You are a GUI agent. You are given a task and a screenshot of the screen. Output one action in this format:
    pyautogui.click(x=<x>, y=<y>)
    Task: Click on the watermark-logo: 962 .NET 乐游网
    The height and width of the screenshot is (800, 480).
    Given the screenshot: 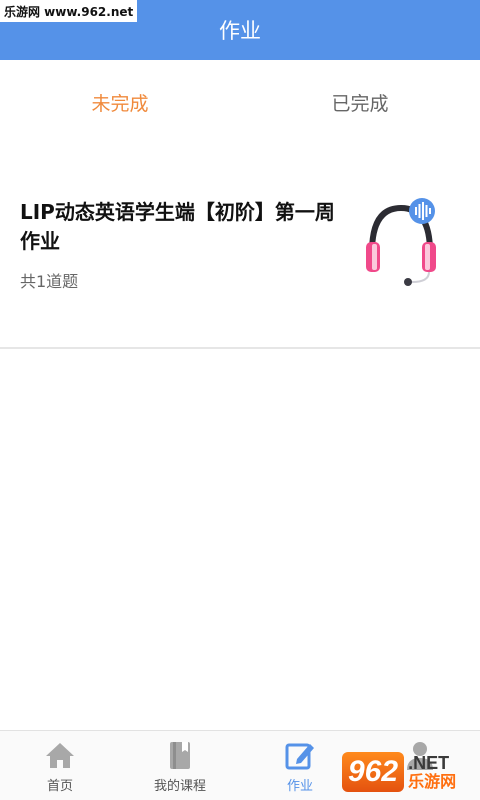 What is the action you would take?
    pyautogui.click(x=411, y=772)
    